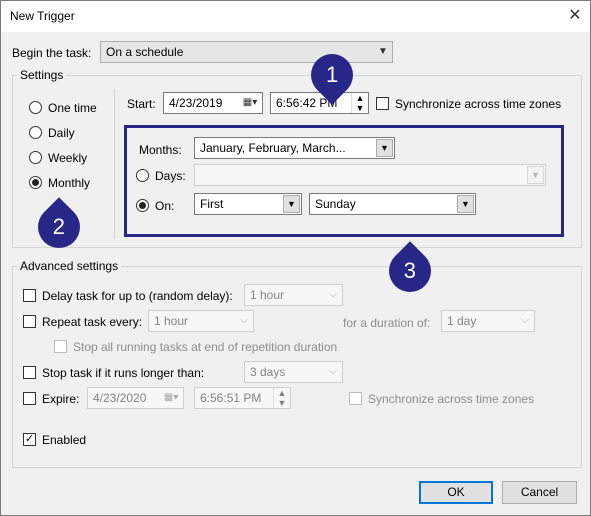 This screenshot has width=591, height=516. I want to click on sync-time-zones-label: Synchronize across time zones, so click(478, 104).